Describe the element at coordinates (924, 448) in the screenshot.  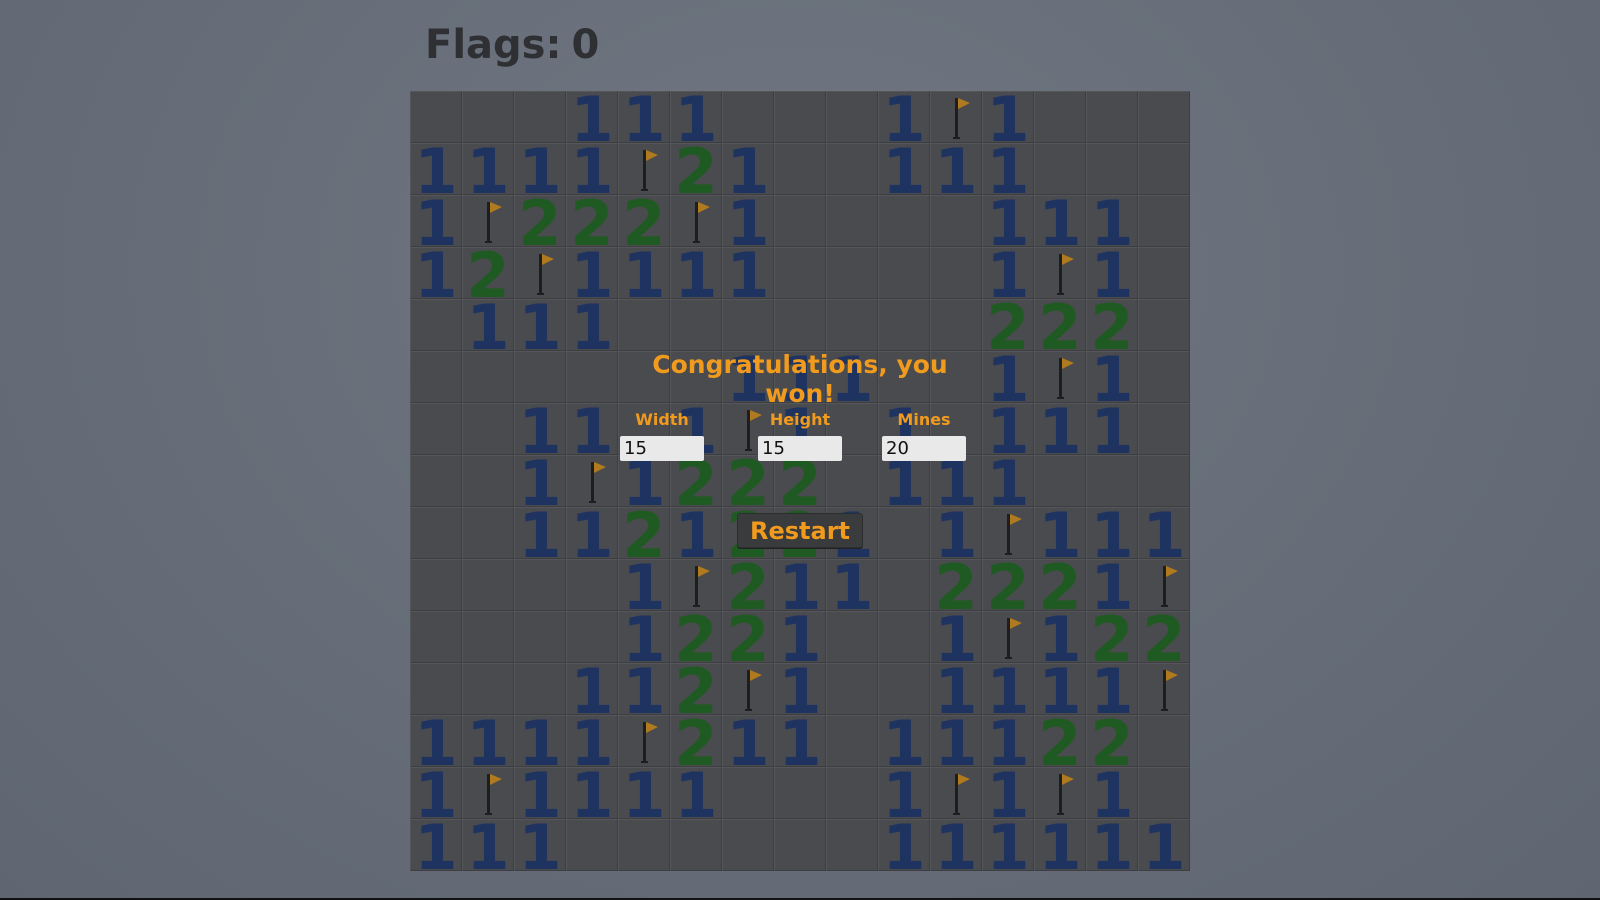
I see `mines-input` at that location.